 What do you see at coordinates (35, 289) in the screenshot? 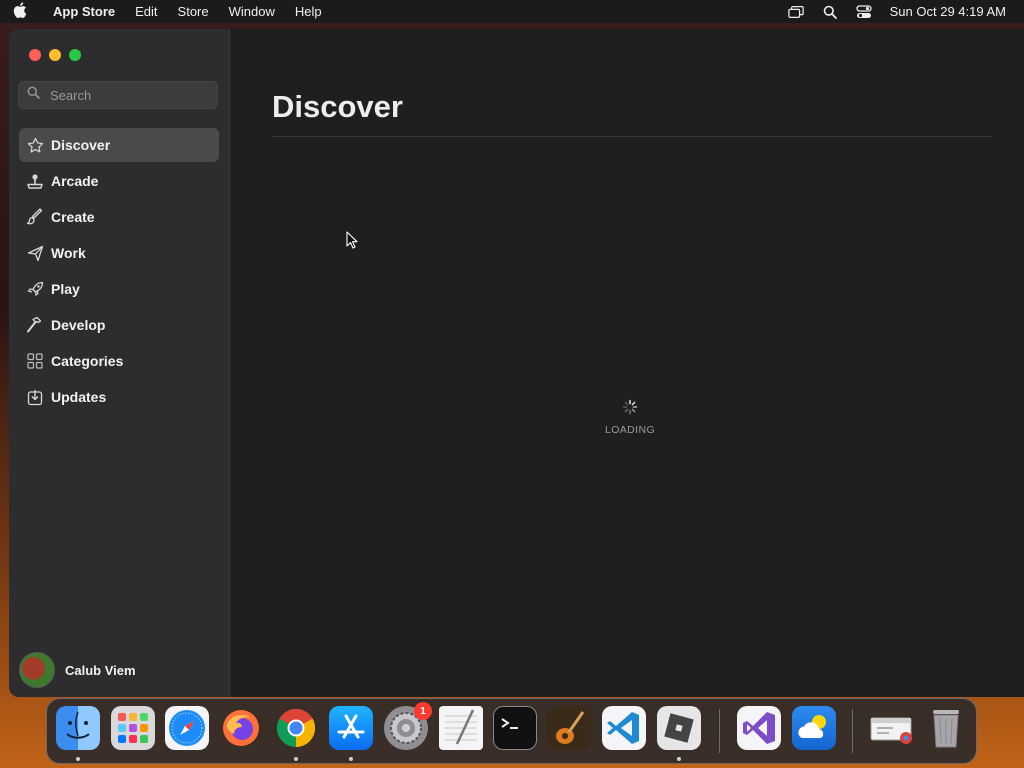
I see `rocket-icon` at bounding box center [35, 289].